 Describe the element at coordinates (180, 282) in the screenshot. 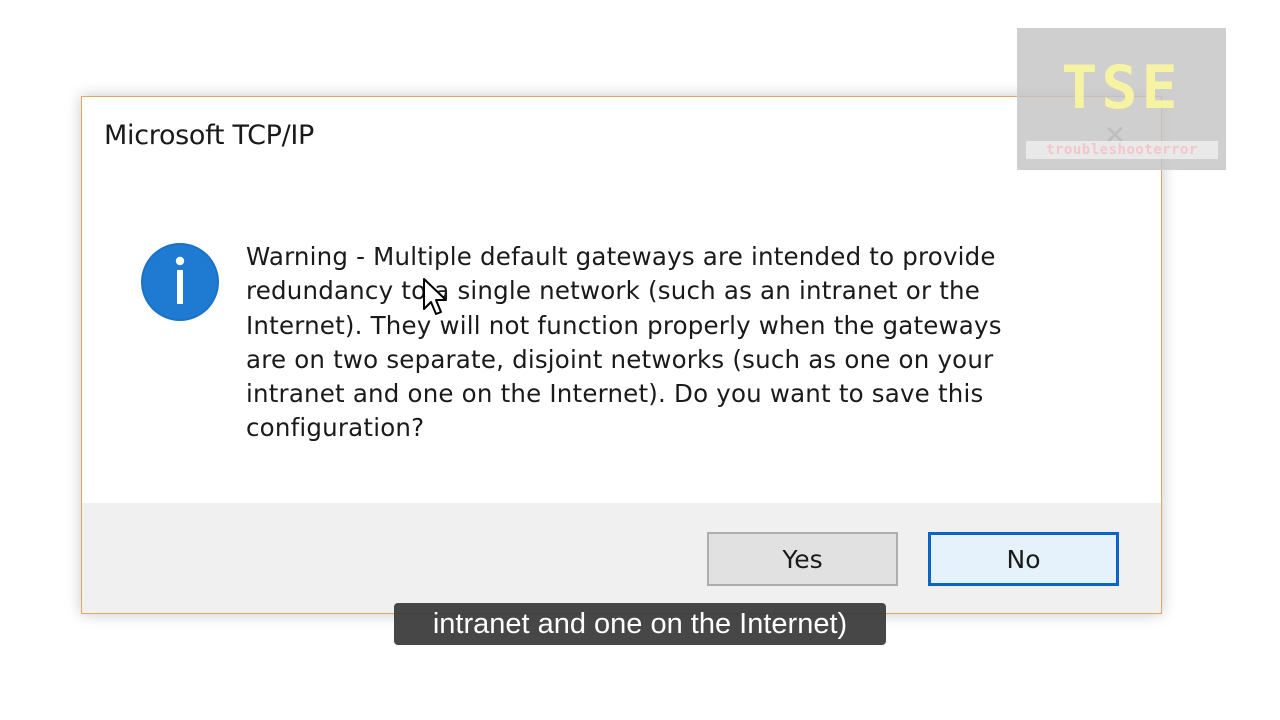

I see `info-icon` at that location.